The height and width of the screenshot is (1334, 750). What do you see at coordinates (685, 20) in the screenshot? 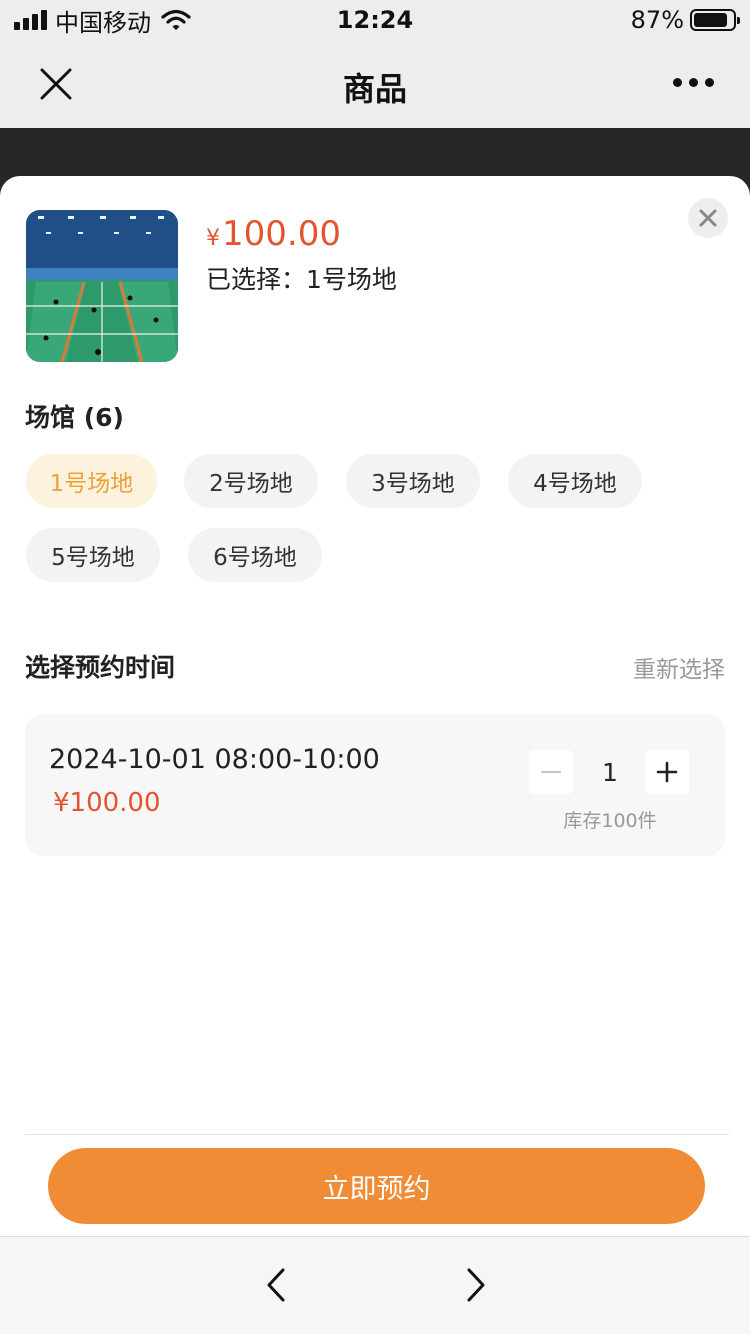
I see `status-right: 87%` at bounding box center [685, 20].